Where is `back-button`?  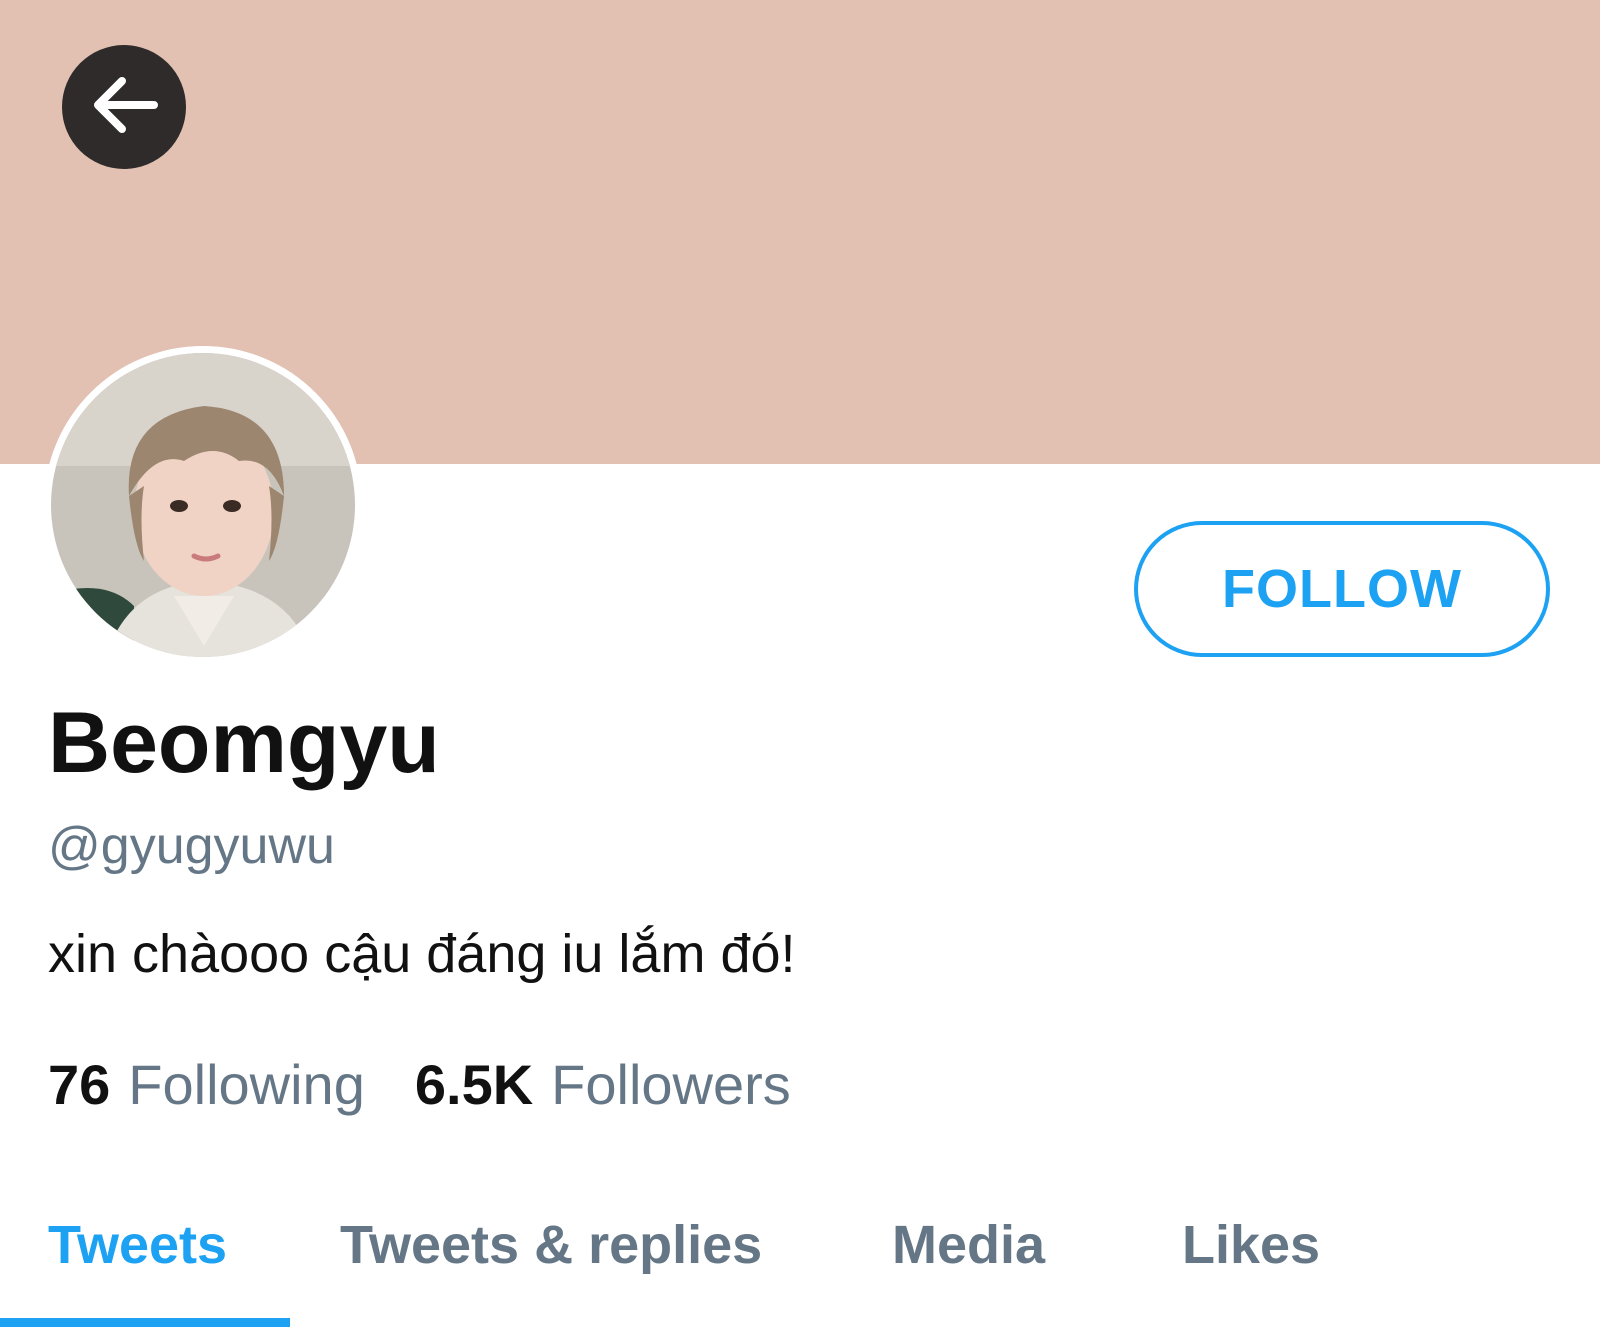 back-button is located at coordinates (124, 107).